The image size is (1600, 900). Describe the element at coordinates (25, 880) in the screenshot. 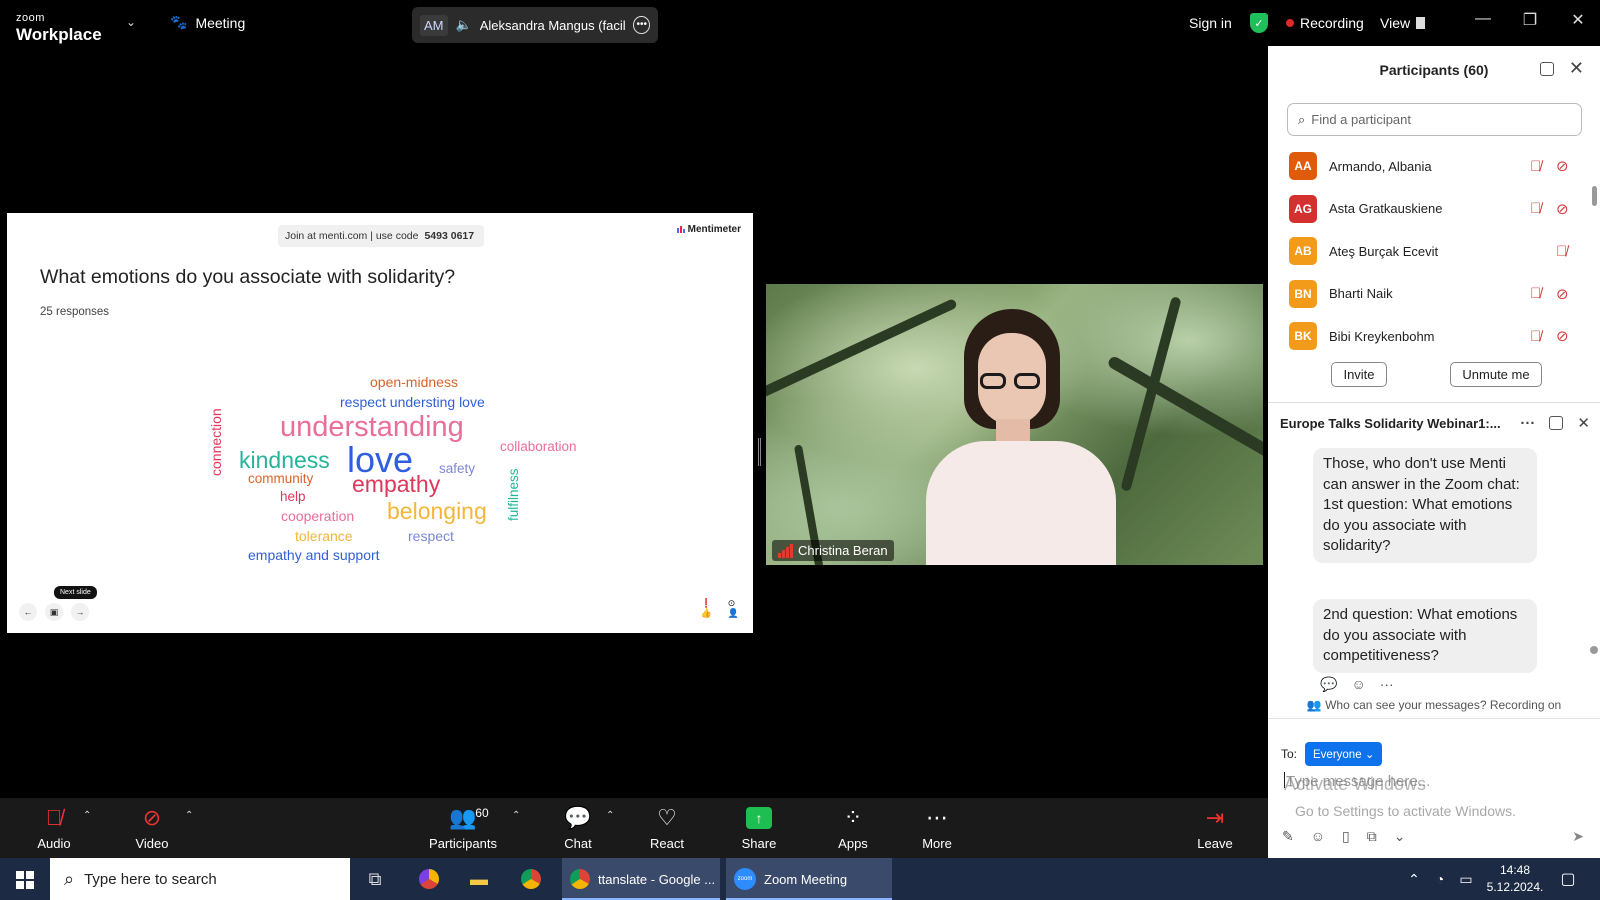

I see `windows-start-icon` at that location.